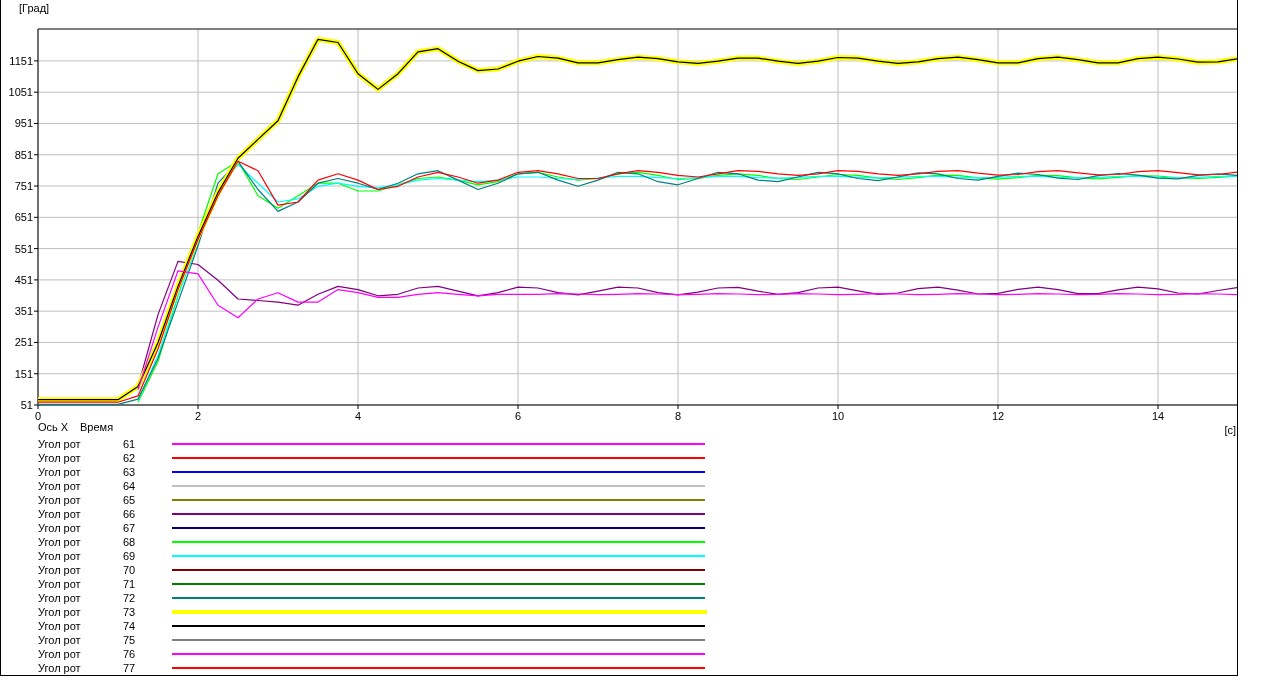 This screenshot has width=1277, height=696. I want to click on legend-number: 74, so click(130, 626).